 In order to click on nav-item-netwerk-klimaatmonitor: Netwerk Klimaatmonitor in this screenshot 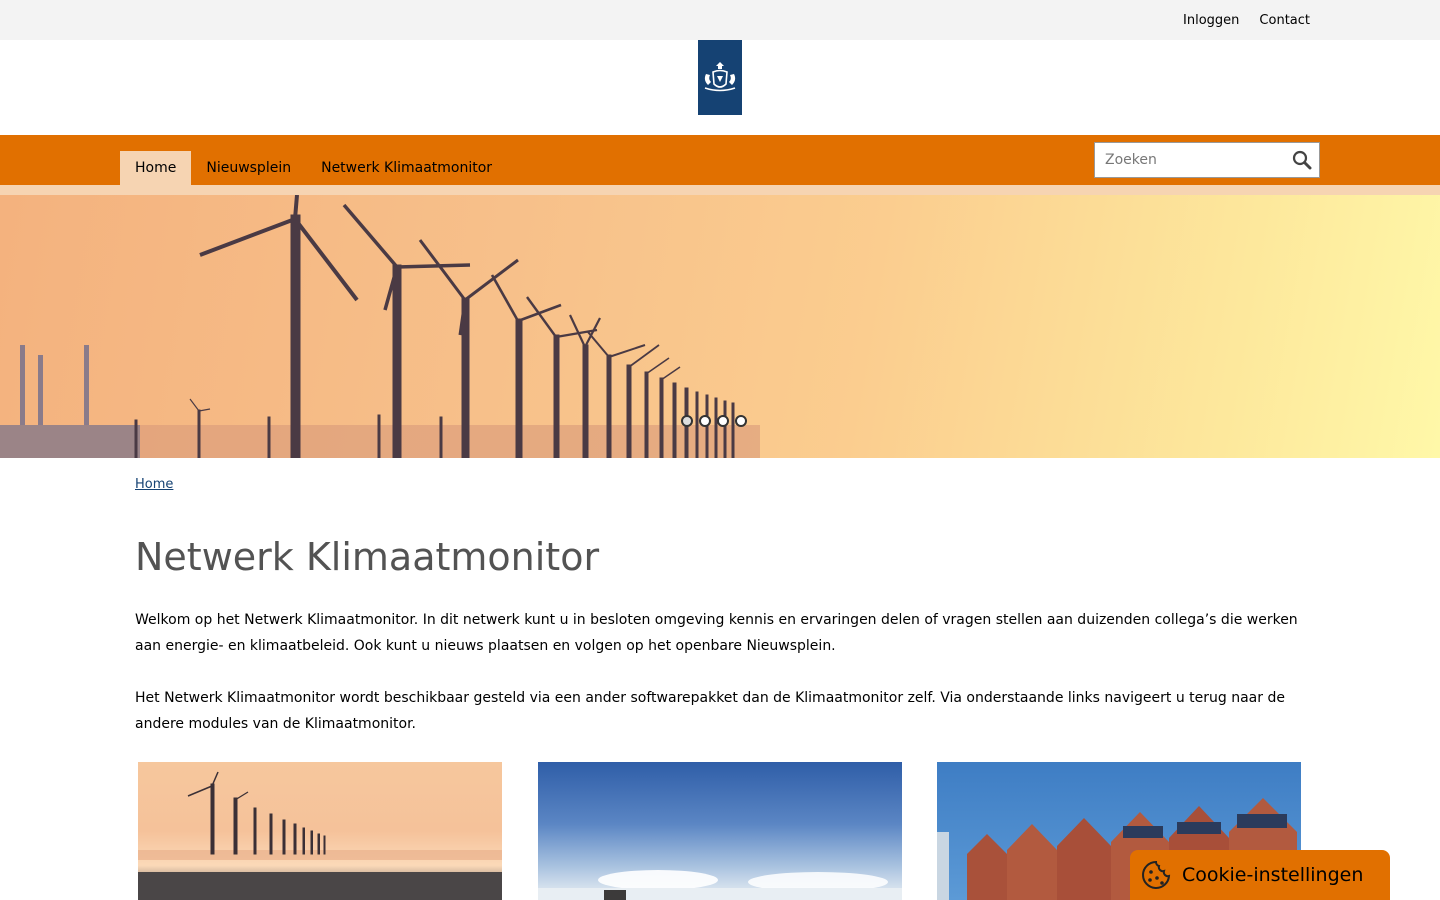, I will do `click(406, 168)`.